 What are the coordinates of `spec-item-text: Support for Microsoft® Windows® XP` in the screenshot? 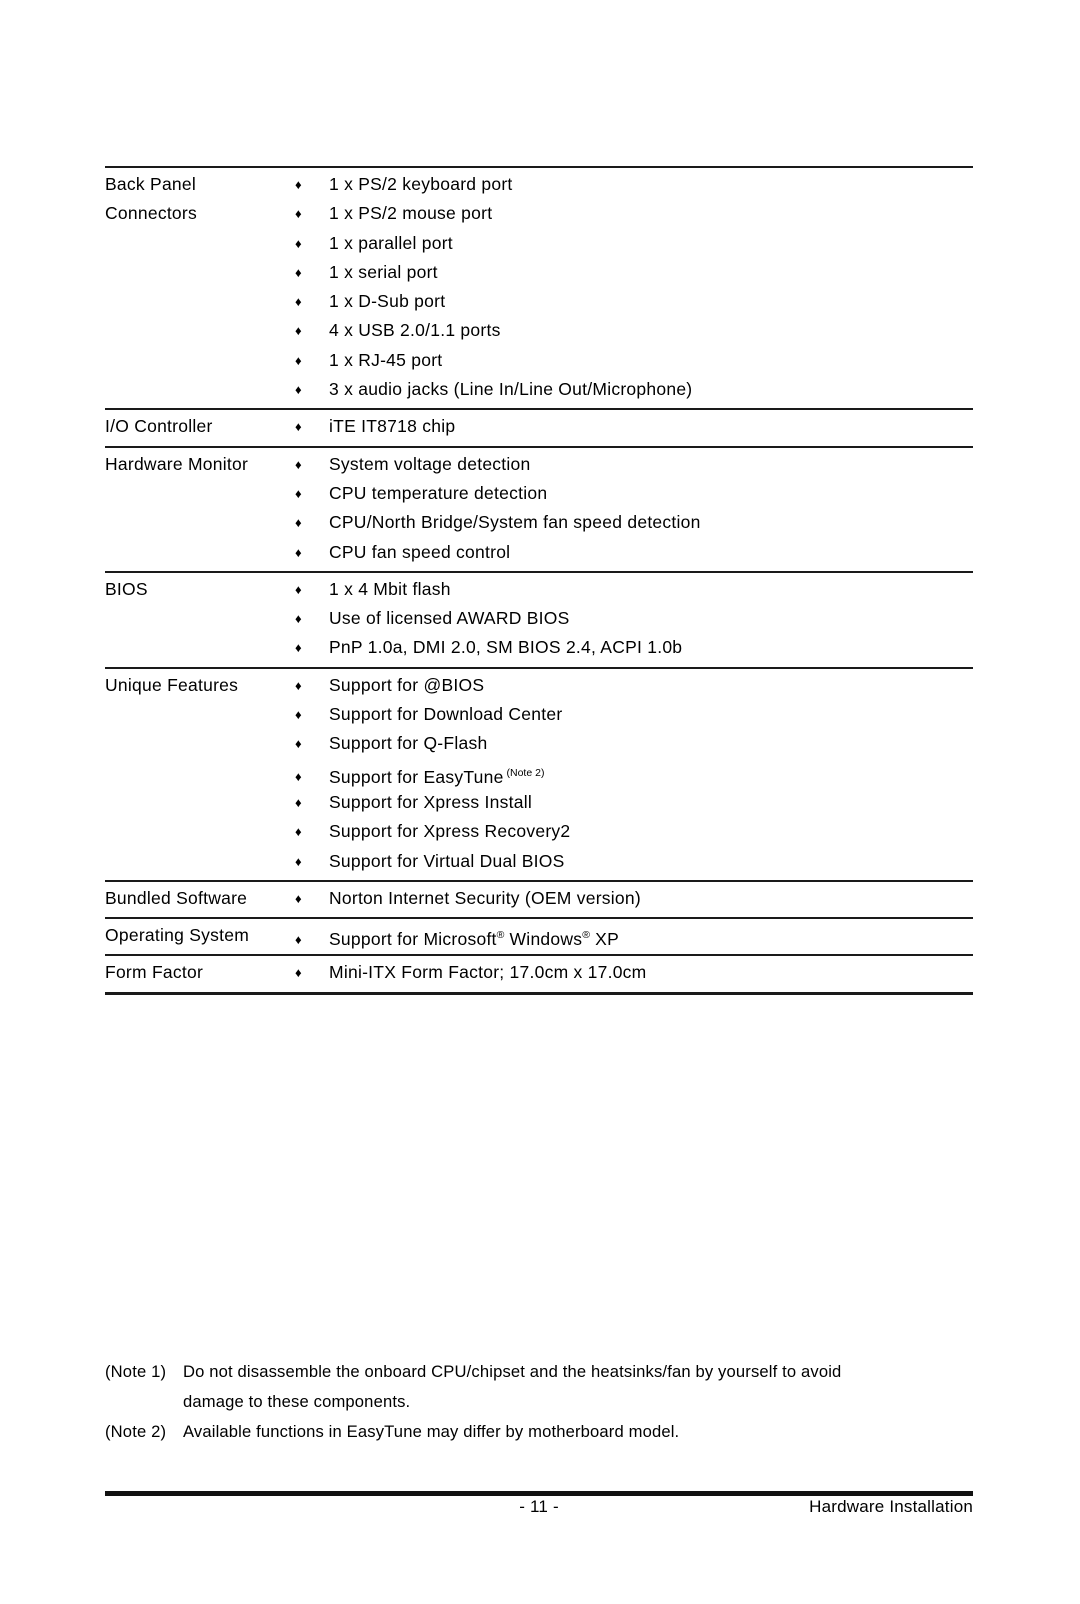 It's located at (474, 938).